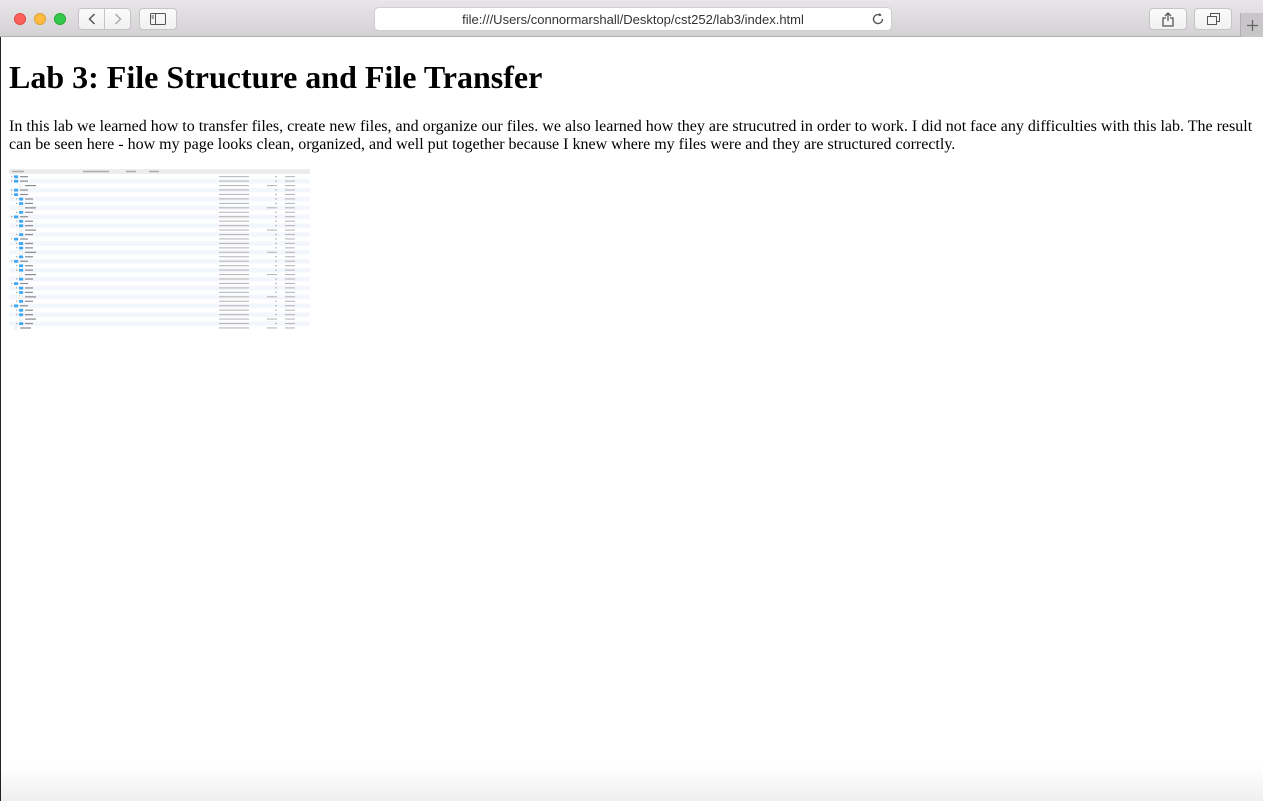  What do you see at coordinates (1251, 25) in the screenshot?
I see `new-tab-button` at bounding box center [1251, 25].